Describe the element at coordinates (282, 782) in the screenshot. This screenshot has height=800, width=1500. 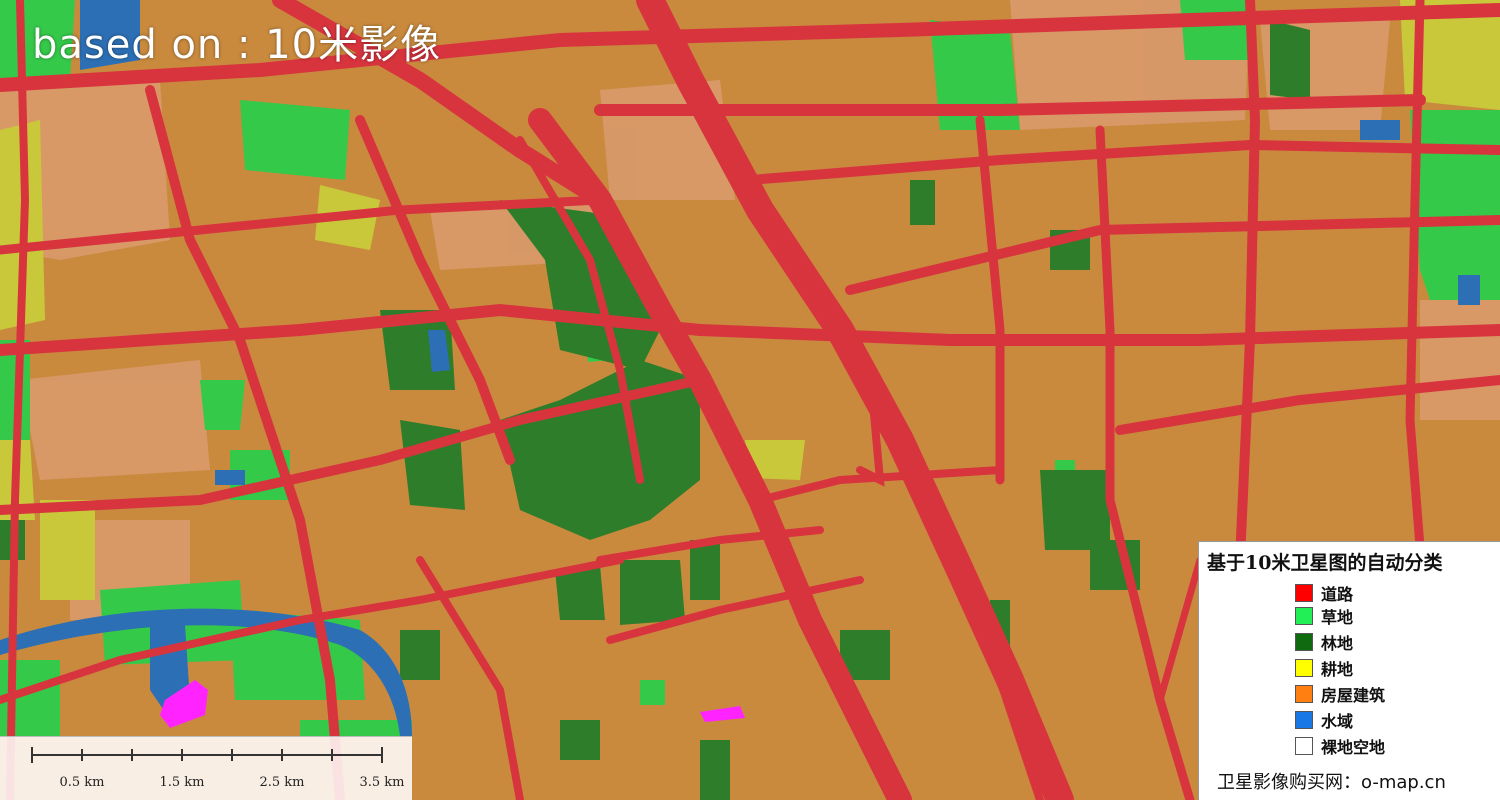
I see `scale-label-2-5km: 2.5 km` at that location.